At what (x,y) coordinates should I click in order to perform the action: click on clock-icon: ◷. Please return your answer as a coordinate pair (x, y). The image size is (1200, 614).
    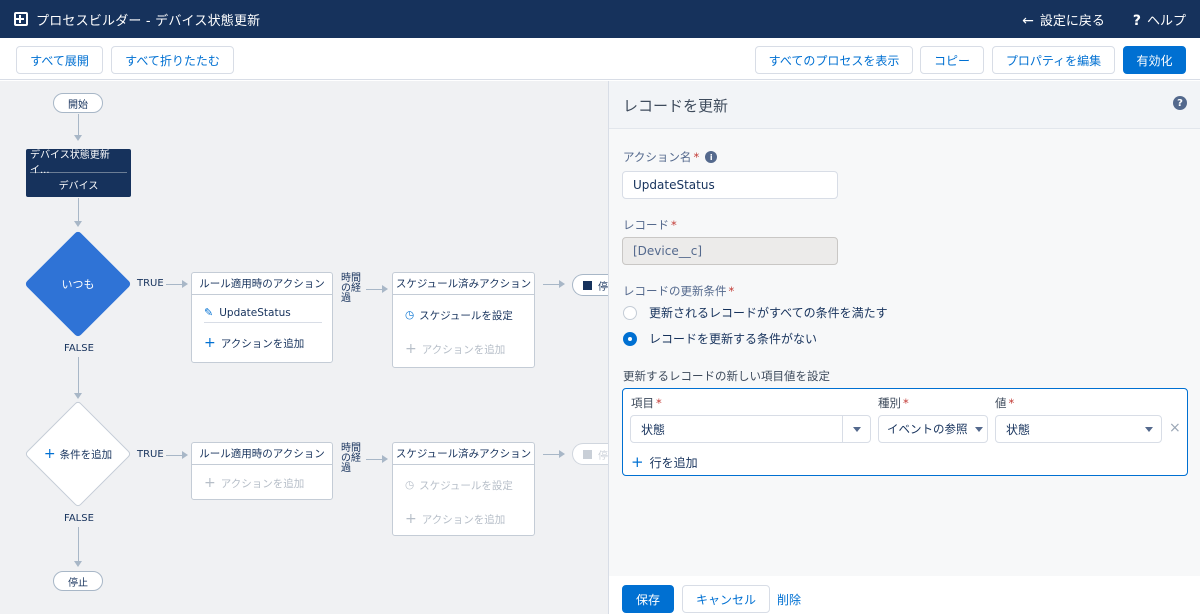
    Looking at the image, I should click on (410, 315).